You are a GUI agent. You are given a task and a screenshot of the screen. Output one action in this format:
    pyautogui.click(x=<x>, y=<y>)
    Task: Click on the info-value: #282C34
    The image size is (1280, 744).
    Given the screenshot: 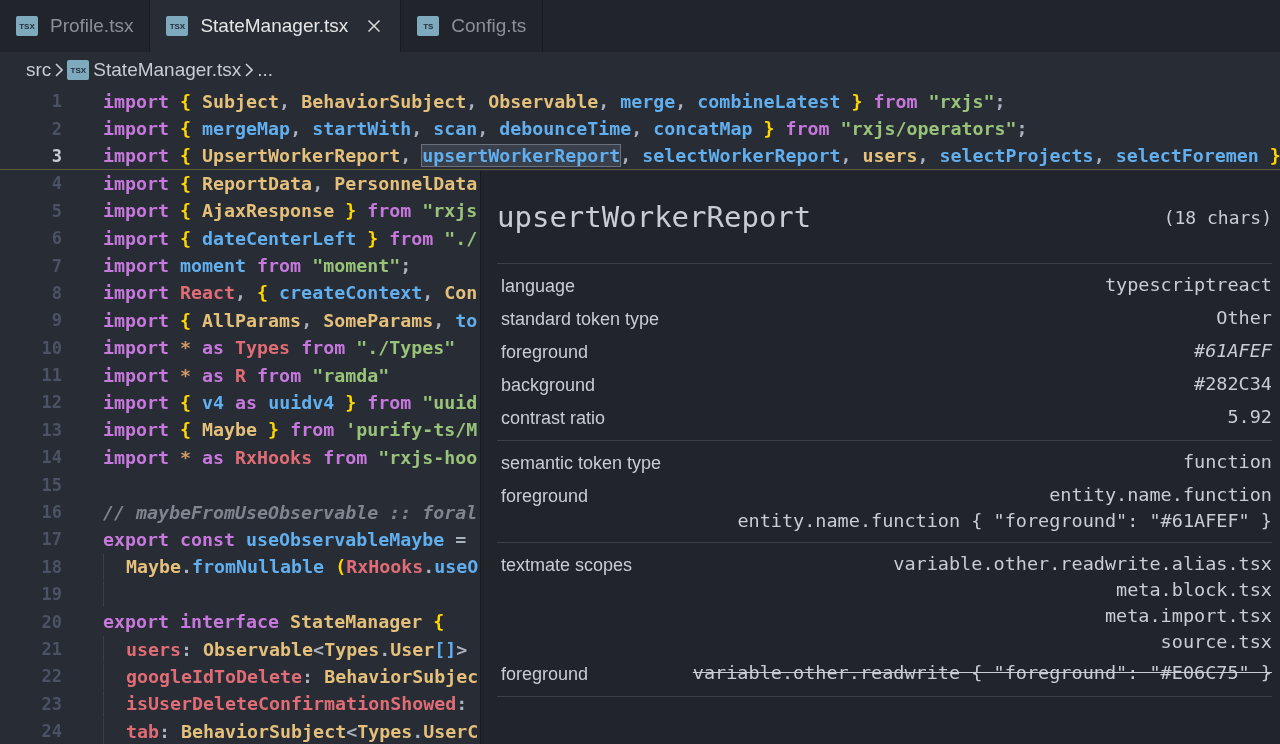 What is the action you would take?
    pyautogui.click(x=1233, y=384)
    